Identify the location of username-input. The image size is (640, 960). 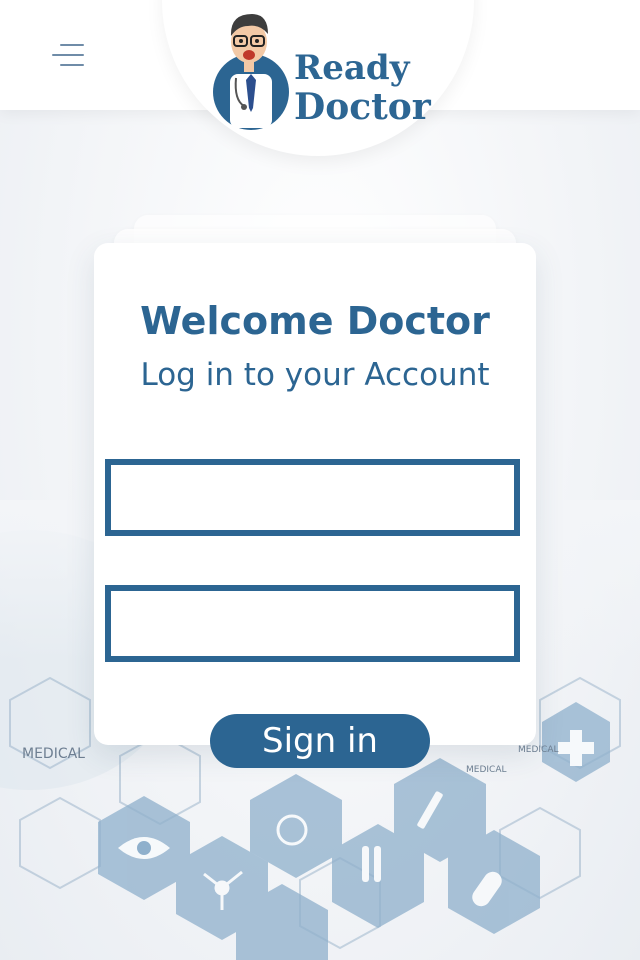
(312, 497).